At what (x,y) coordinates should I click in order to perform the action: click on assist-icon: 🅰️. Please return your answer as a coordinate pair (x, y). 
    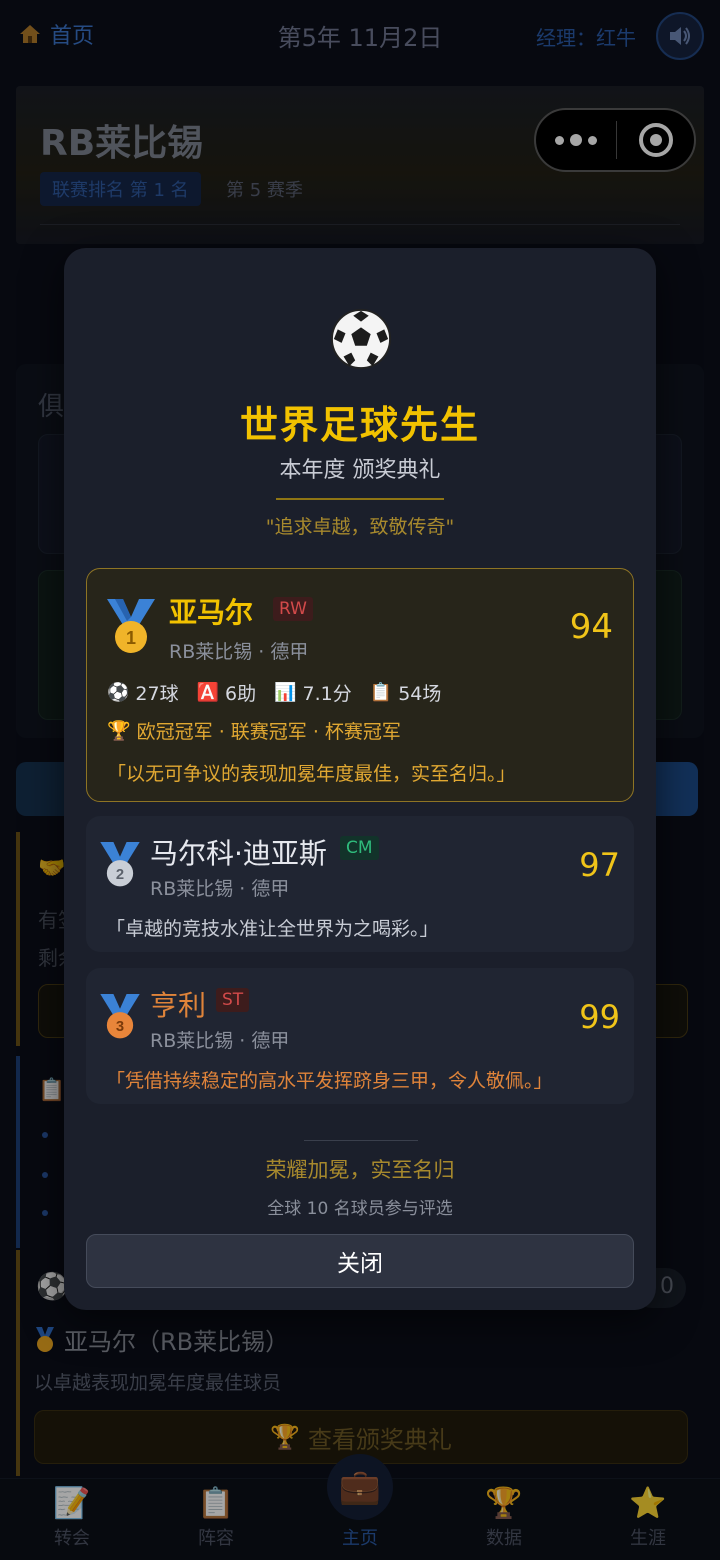
    Looking at the image, I should click on (208, 692).